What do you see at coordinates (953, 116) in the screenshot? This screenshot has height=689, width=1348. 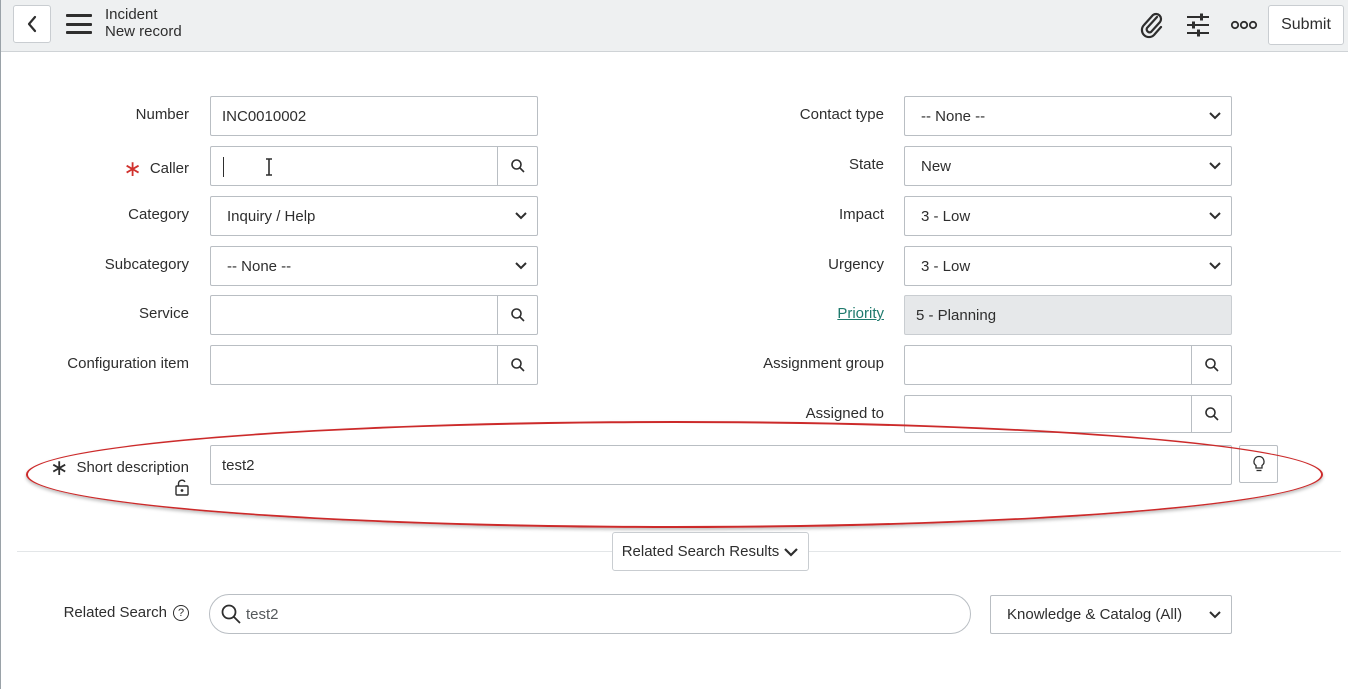 I see `contact-type-value: -- None --` at bounding box center [953, 116].